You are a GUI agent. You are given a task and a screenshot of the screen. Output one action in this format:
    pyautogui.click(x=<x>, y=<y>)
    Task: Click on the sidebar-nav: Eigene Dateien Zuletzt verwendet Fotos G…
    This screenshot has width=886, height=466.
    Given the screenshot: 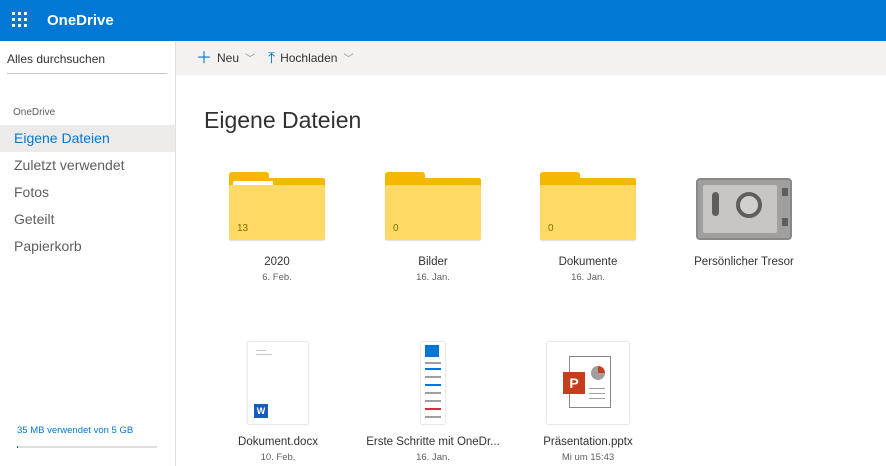 What is the action you would take?
    pyautogui.click(x=87, y=192)
    